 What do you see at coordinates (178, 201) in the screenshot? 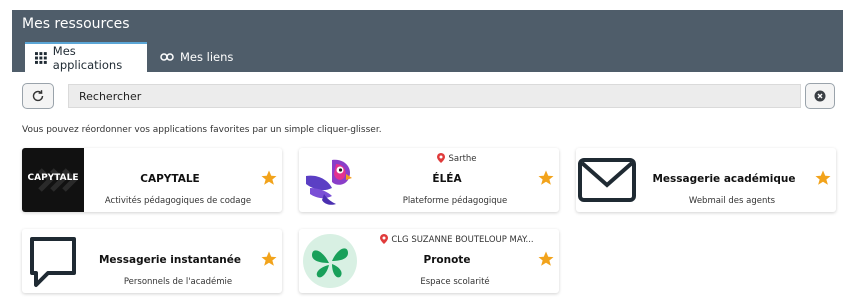
I see `app-description: Activités pédagogiques de codage` at bounding box center [178, 201].